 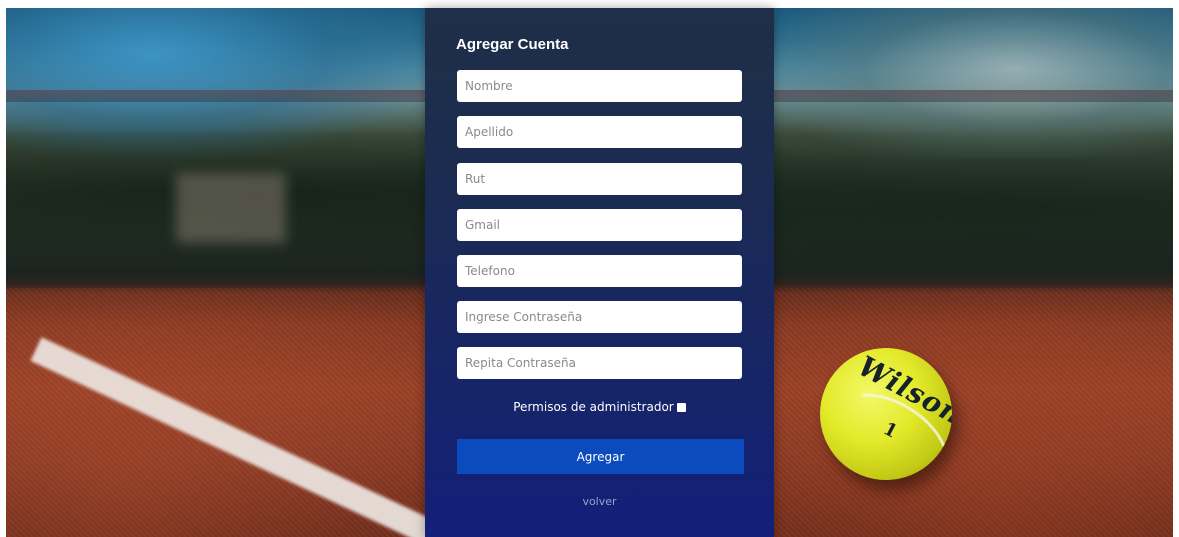 I want to click on form-title: Agregar Cuenta, so click(x=512, y=44).